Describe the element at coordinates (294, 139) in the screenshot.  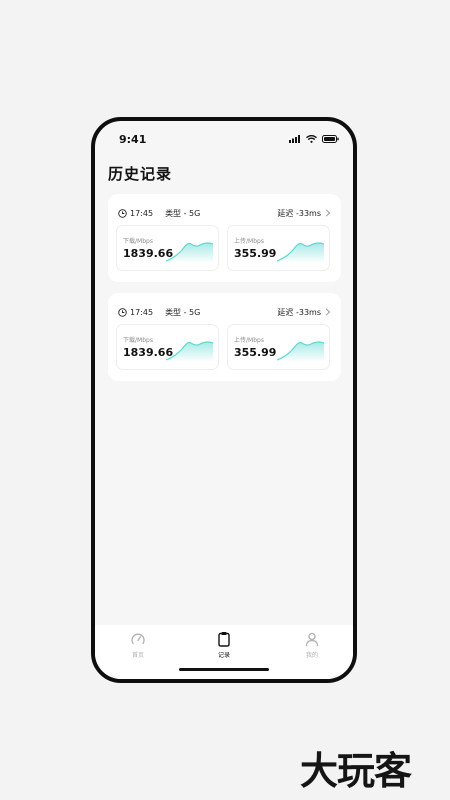
I see `signal-icon` at that location.